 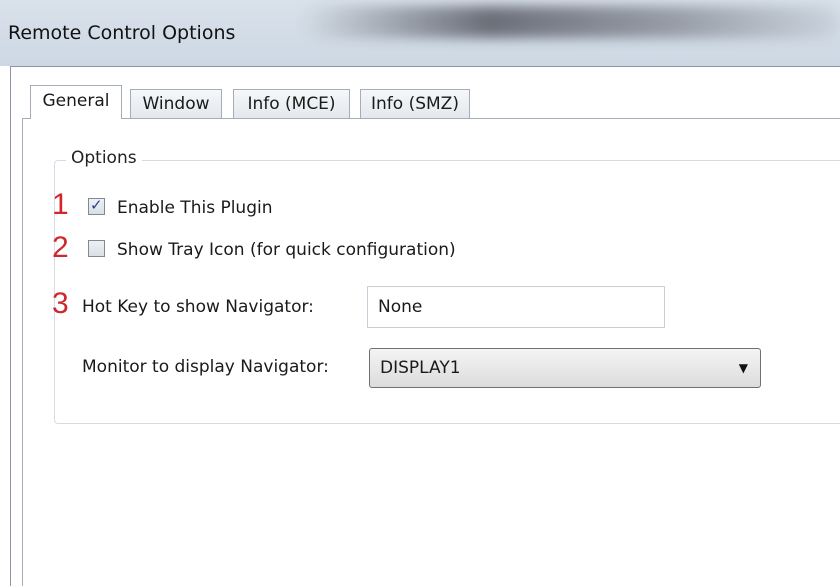 What do you see at coordinates (420, 368) in the screenshot?
I see `monitor-select-value: DISPLAY1` at bounding box center [420, 368].